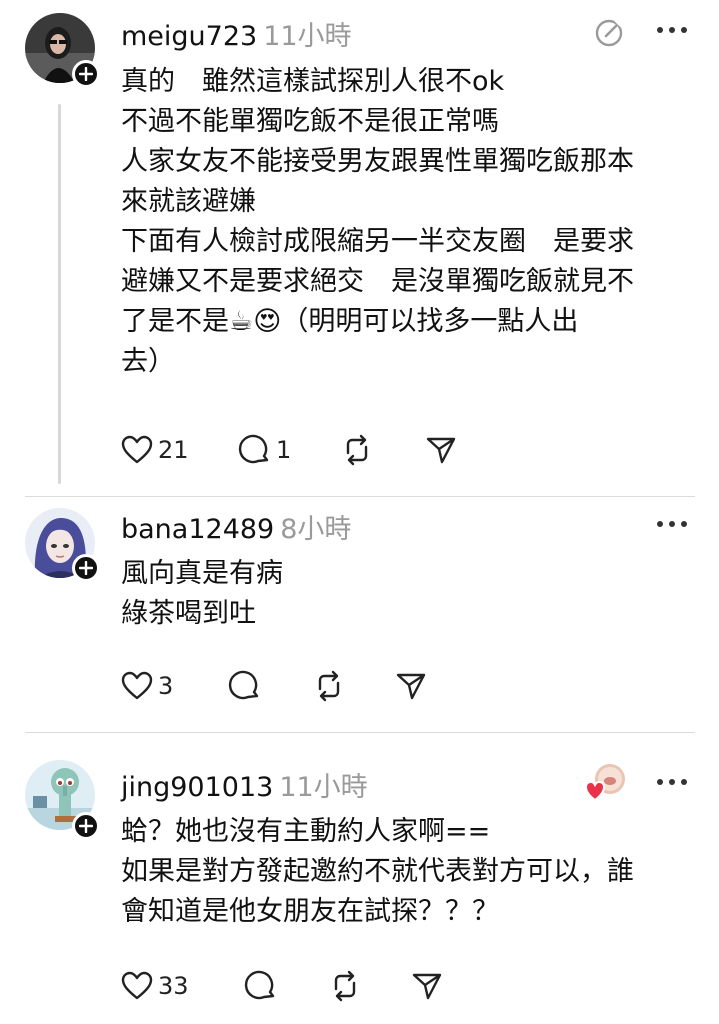  What do you see at coordinates (202, 573) in the screenshot?
I see `post-line: 風向真是有病` at bounding box center [202, 573].